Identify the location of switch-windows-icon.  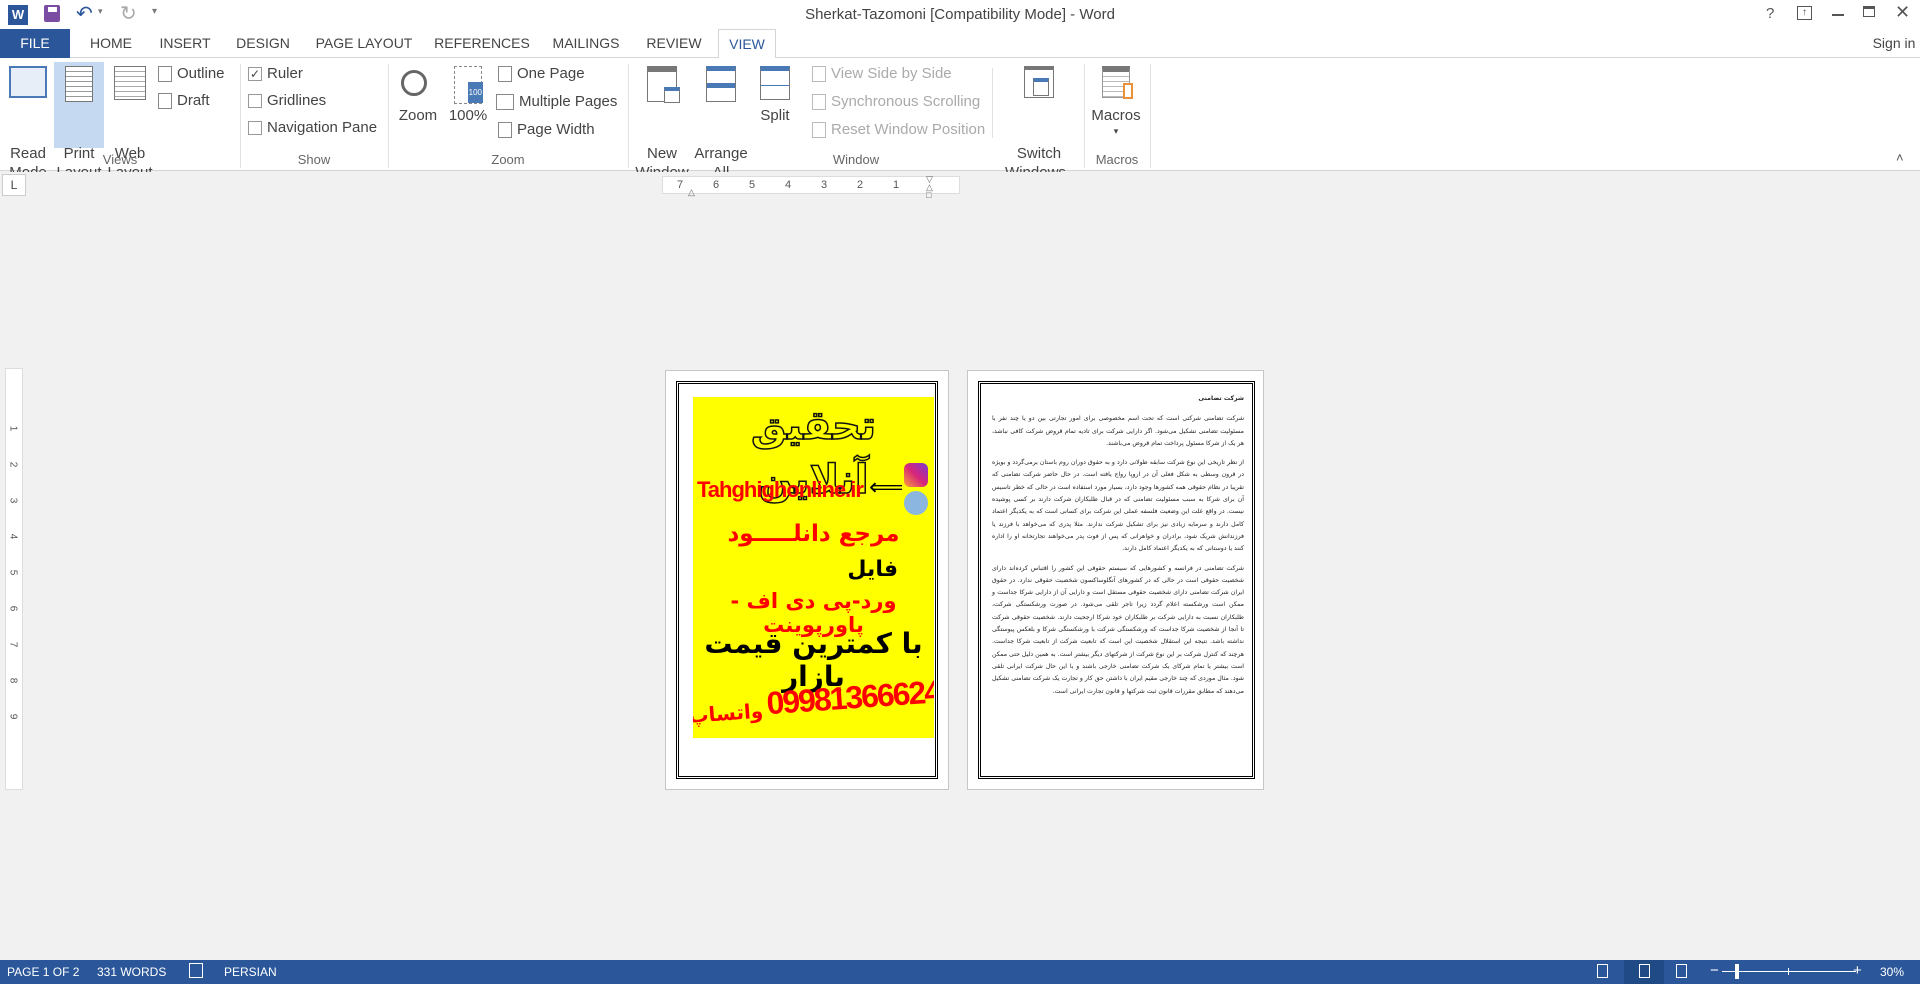
(1039, 82).